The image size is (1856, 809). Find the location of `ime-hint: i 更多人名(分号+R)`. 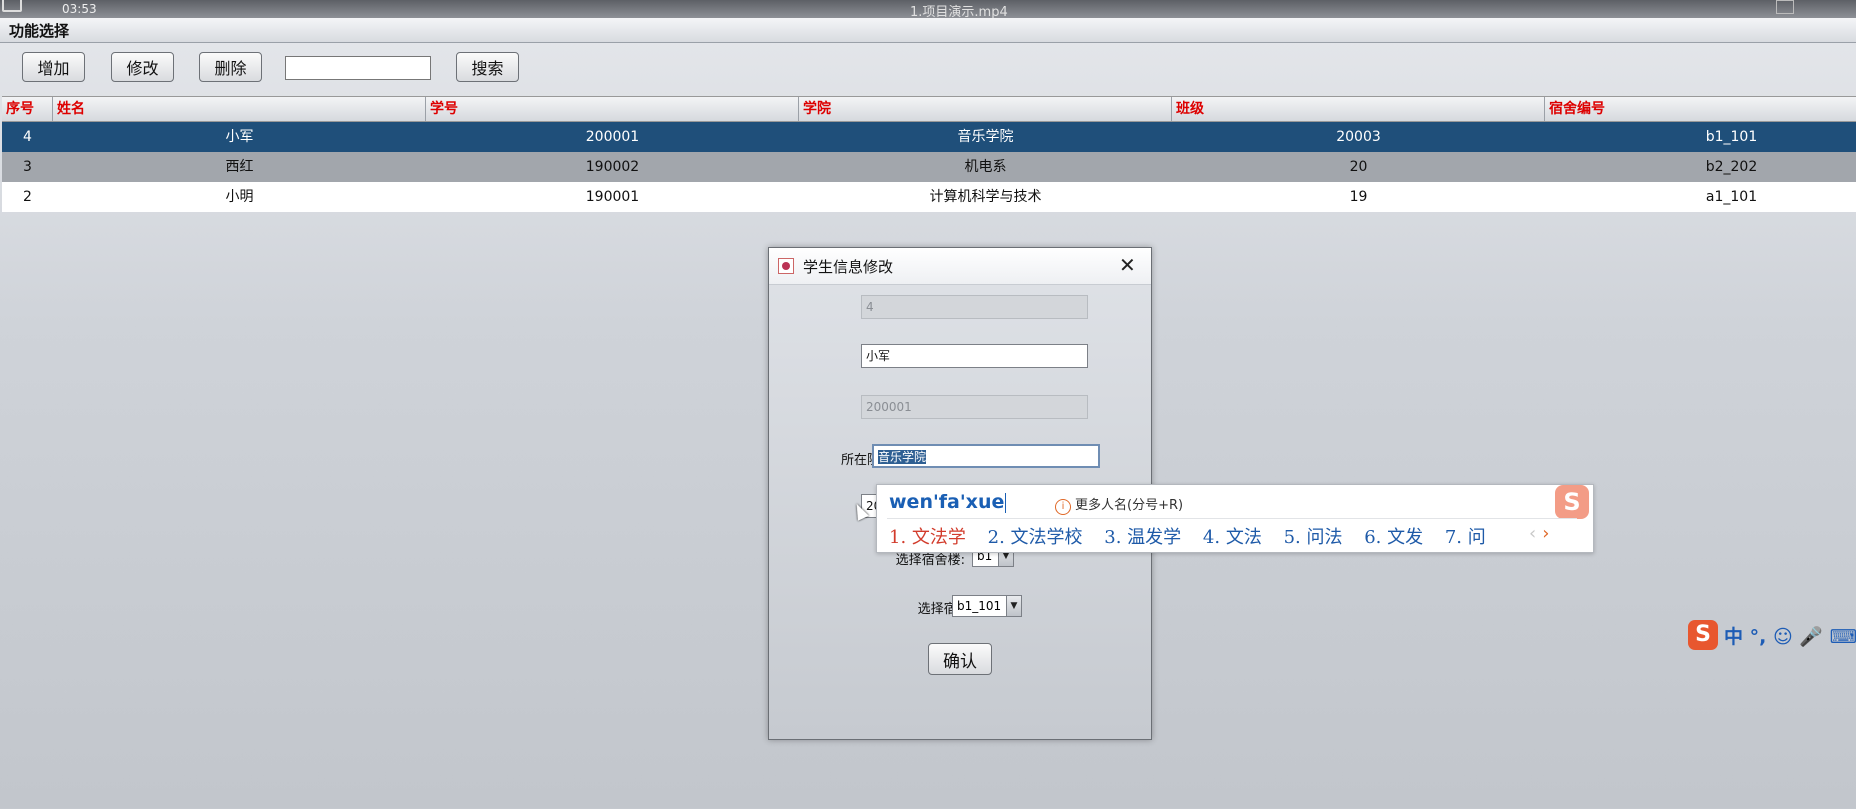

ime-hint: i 更多人名(分号+R) is located at coordinates (1119, 504).